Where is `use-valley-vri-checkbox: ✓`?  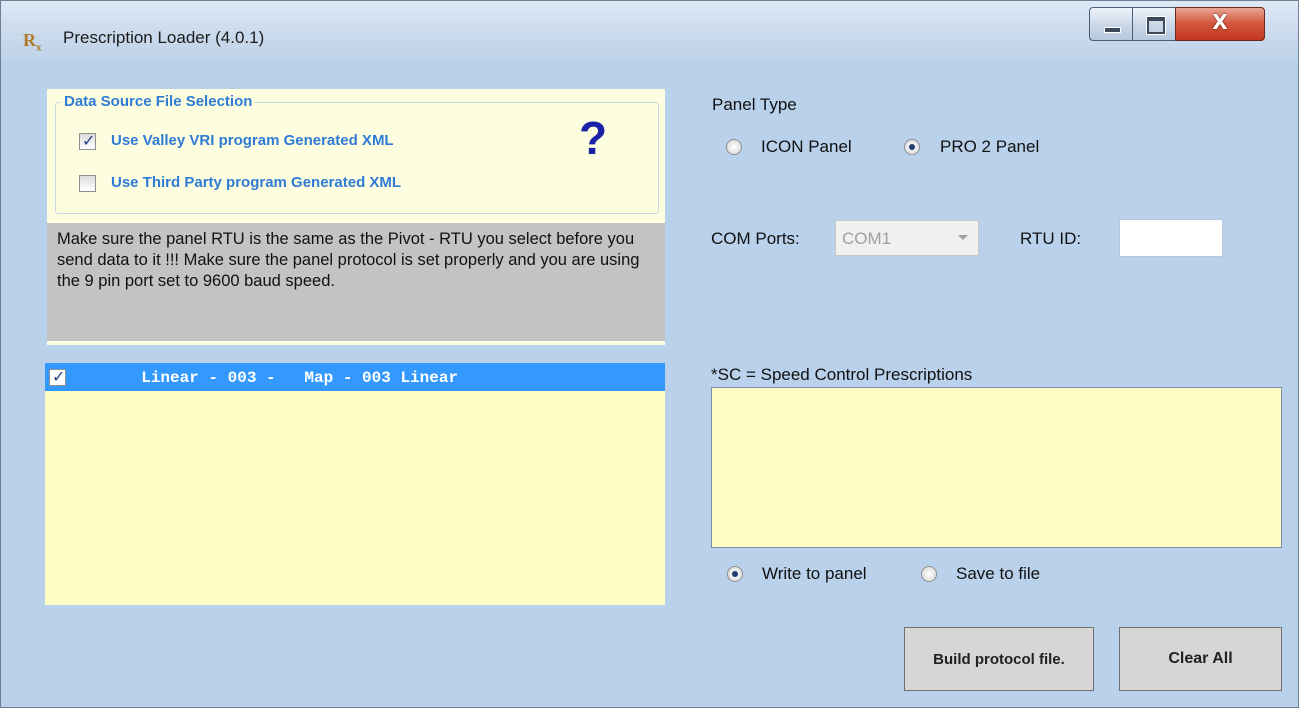 use-valley-vri-checkbox: ✓ is located at coordinates (87, 140).